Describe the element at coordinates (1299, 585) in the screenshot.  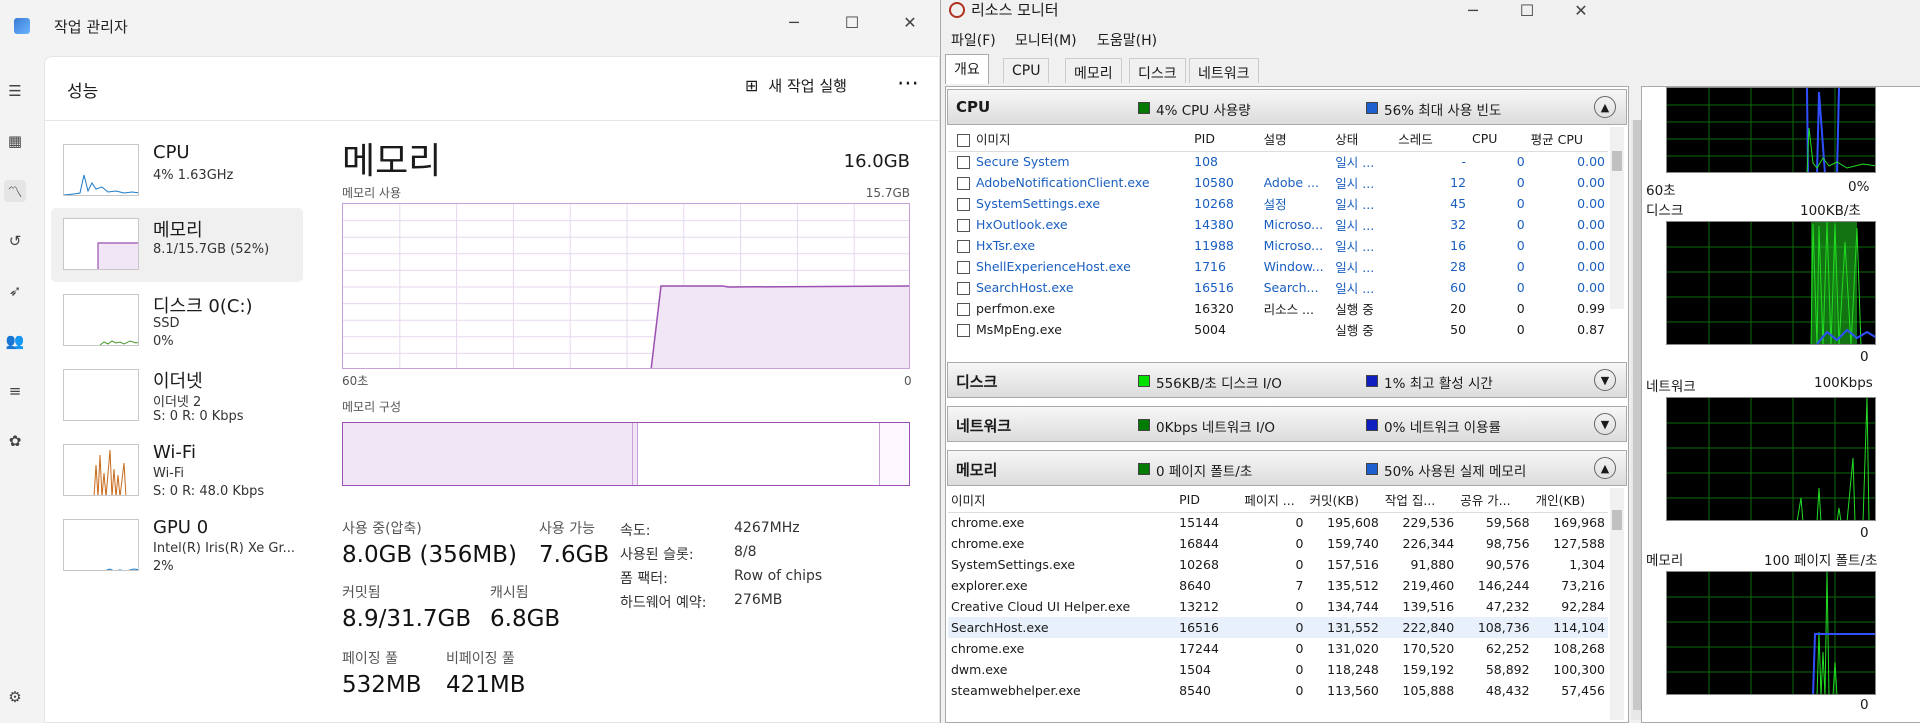
I see `table-cell: 7` at that location.